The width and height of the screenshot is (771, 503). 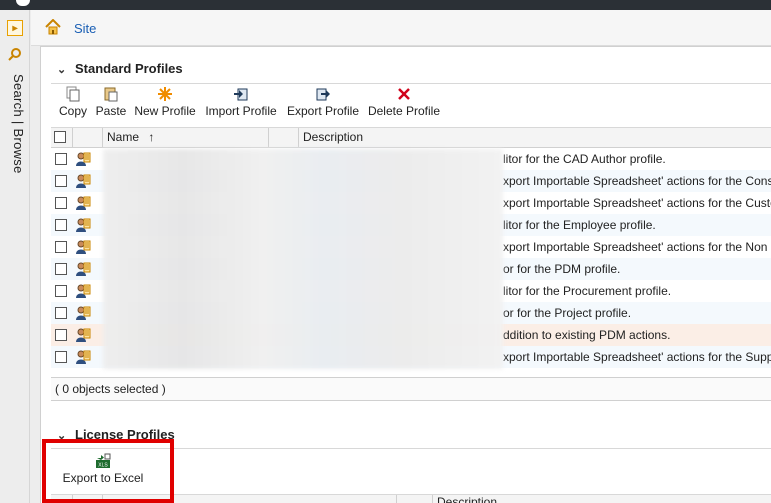 I want to click on description-header-label: Description, so click(x=333, y=137).